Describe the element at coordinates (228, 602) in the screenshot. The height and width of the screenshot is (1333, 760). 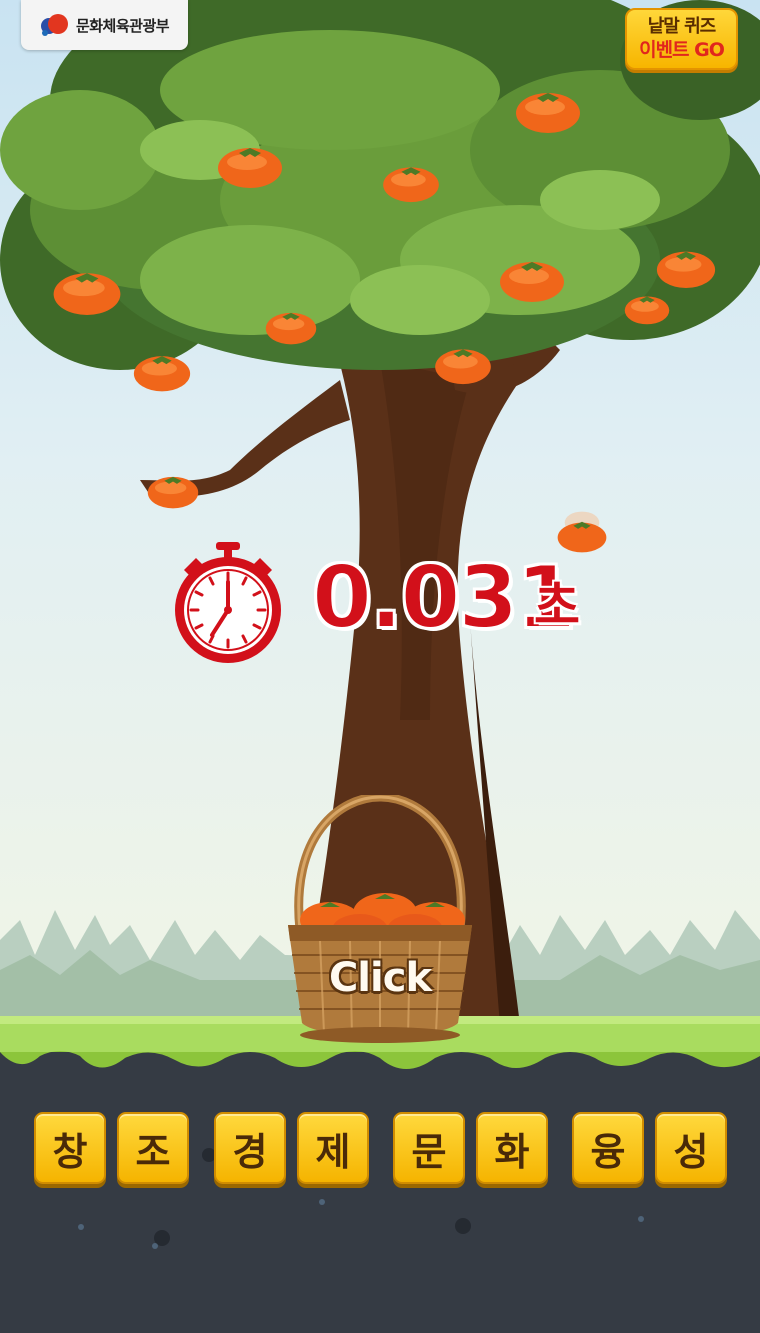
I see `stopwatch-icon` at that location.